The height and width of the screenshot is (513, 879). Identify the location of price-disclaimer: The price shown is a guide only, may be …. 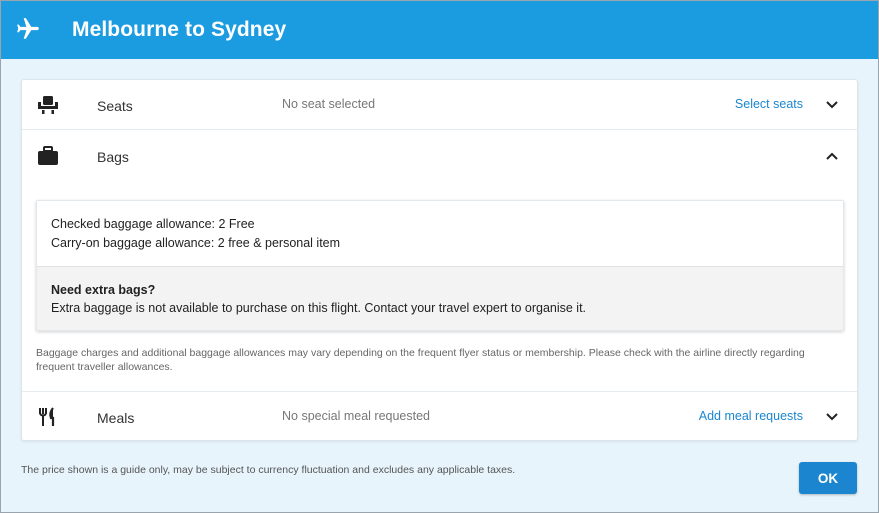
(268, 470).